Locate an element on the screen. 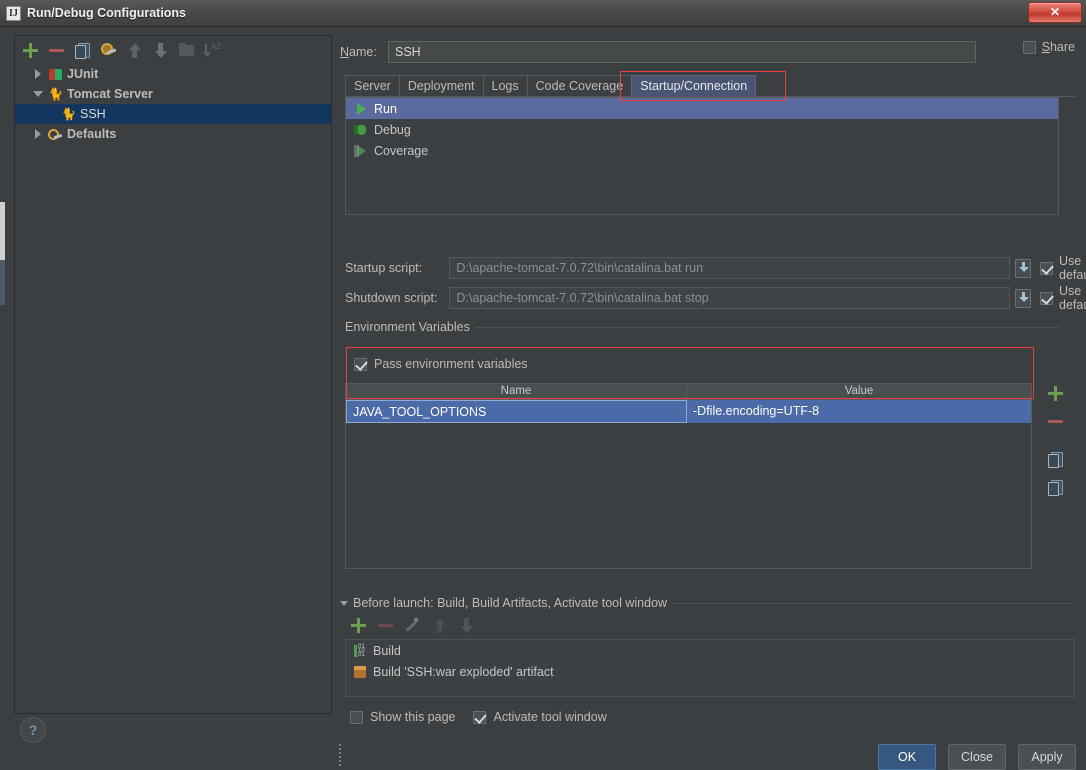 Image resolution: width=1086 pixels, height=770 pixels. startup-script-insert-macro-button is located at coordinates (1023, 268).